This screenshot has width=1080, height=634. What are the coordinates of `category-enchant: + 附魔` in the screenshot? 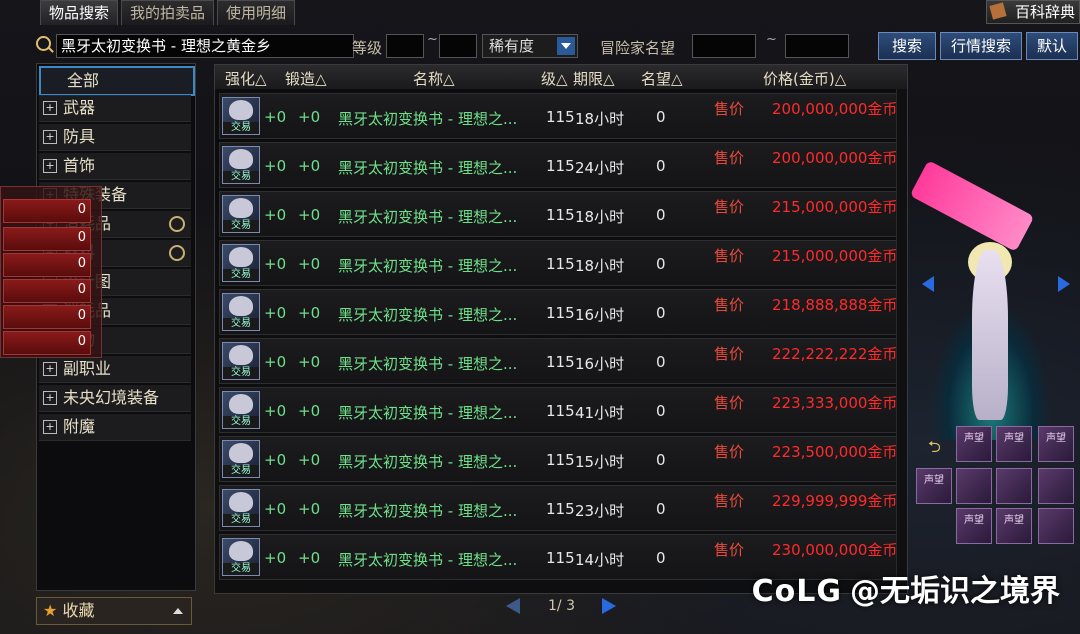 It's located at (115, 427).